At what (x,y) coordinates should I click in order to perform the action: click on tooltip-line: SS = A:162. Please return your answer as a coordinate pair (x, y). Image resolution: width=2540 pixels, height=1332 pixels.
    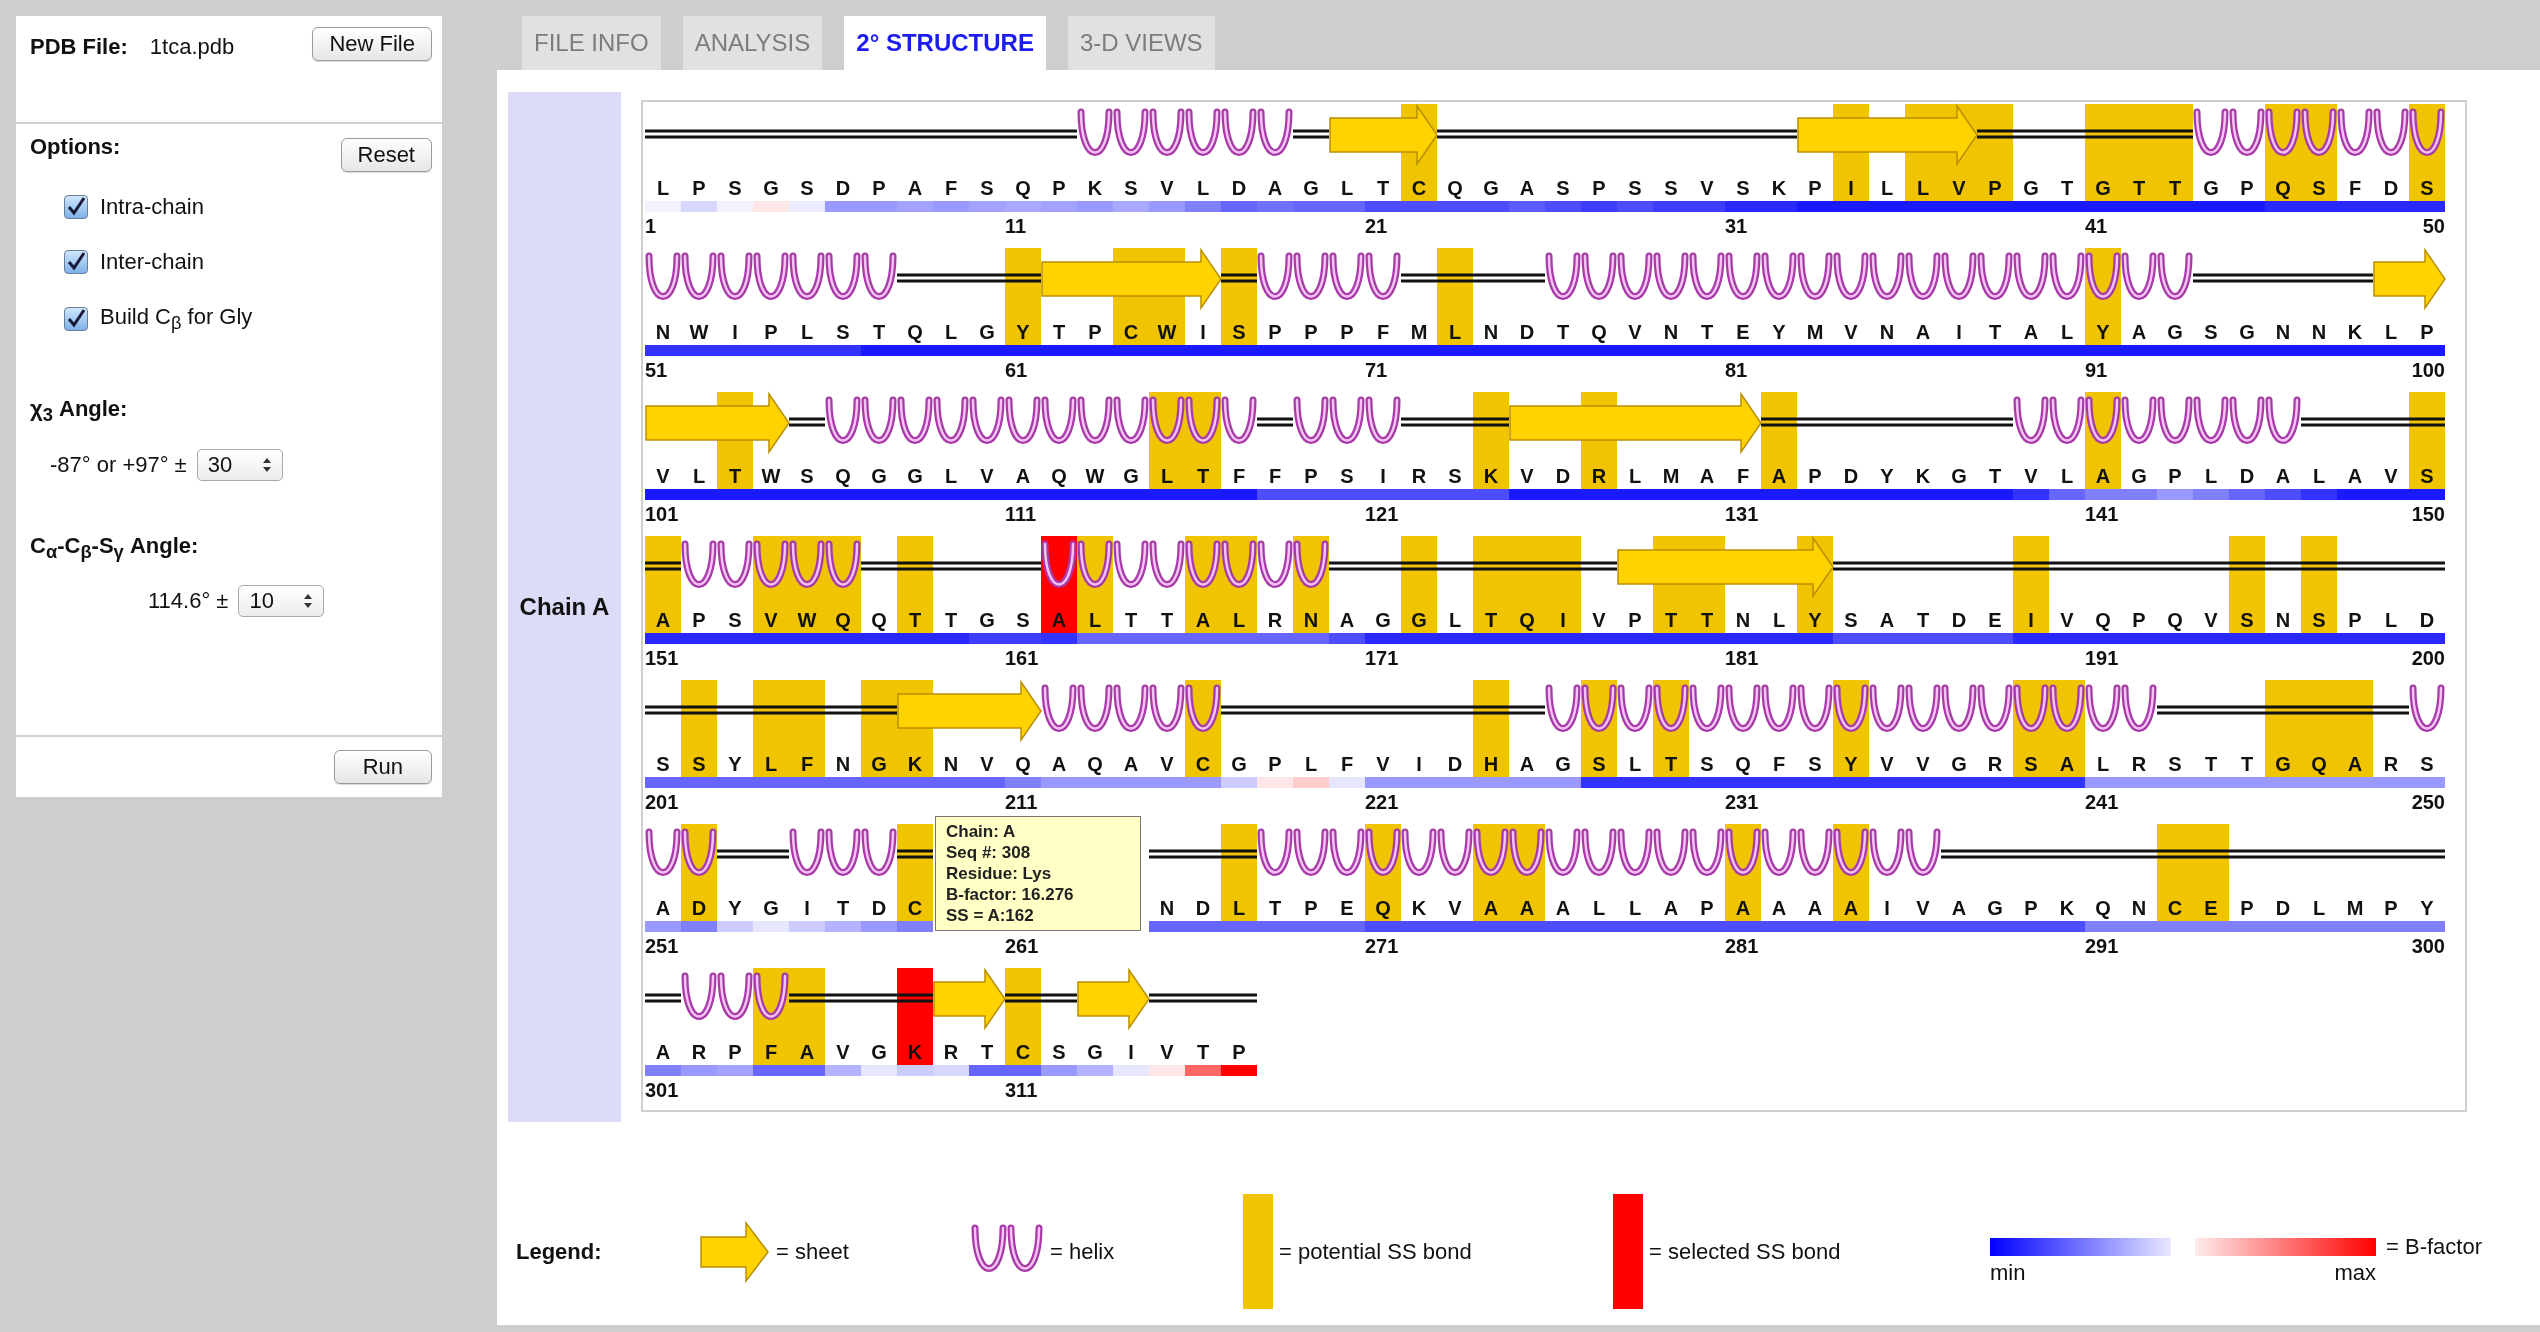
    Looking at the image, I should click on (990, 915).